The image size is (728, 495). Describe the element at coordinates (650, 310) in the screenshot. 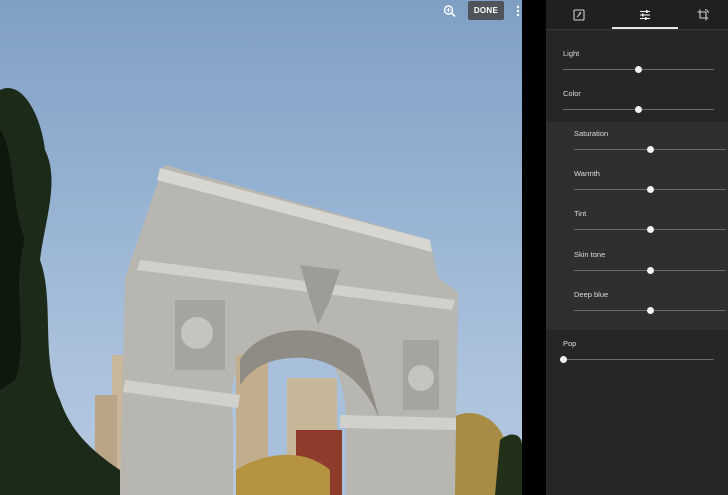

I see `deep-blue-slider-thumb` at that location.